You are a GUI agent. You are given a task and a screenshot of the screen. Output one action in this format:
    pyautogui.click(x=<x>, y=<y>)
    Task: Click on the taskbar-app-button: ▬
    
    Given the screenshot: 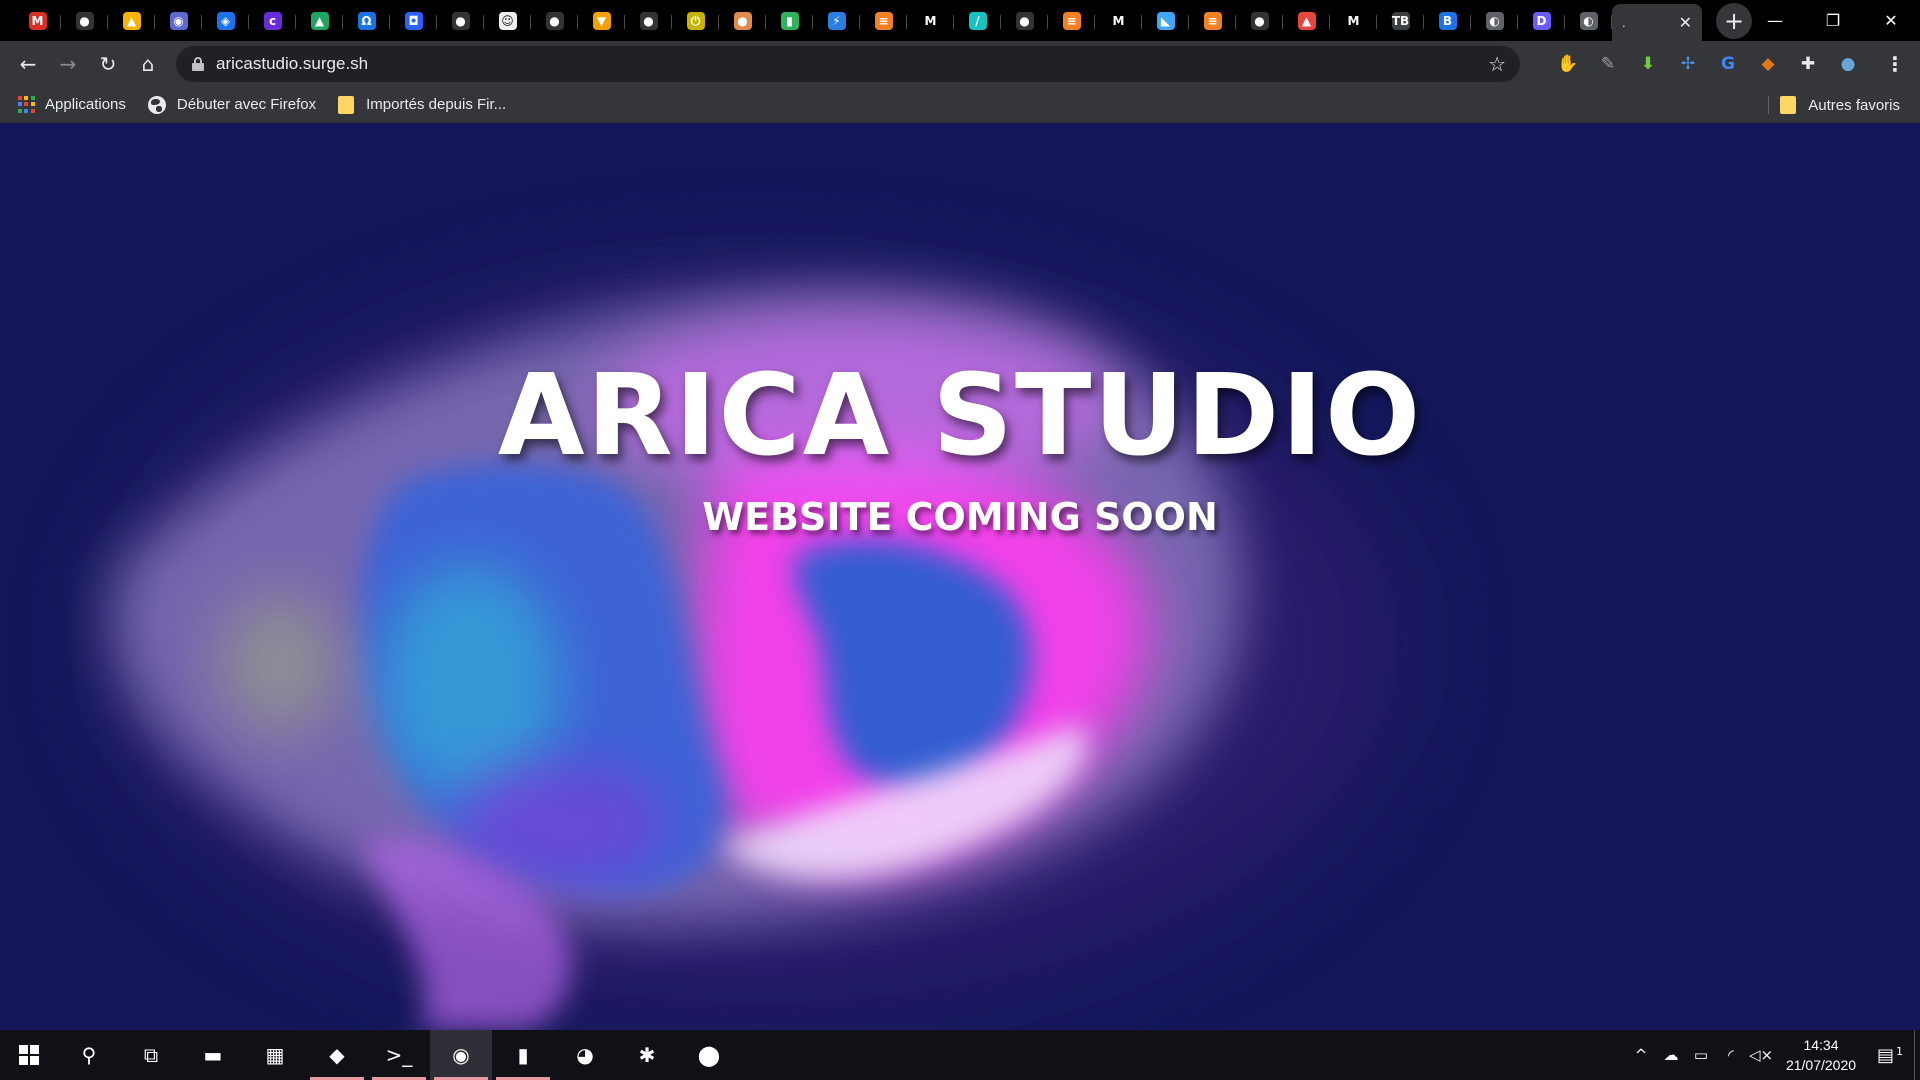 What is the action you would take?
    pyautogui.click(x=213, y=1055)
    